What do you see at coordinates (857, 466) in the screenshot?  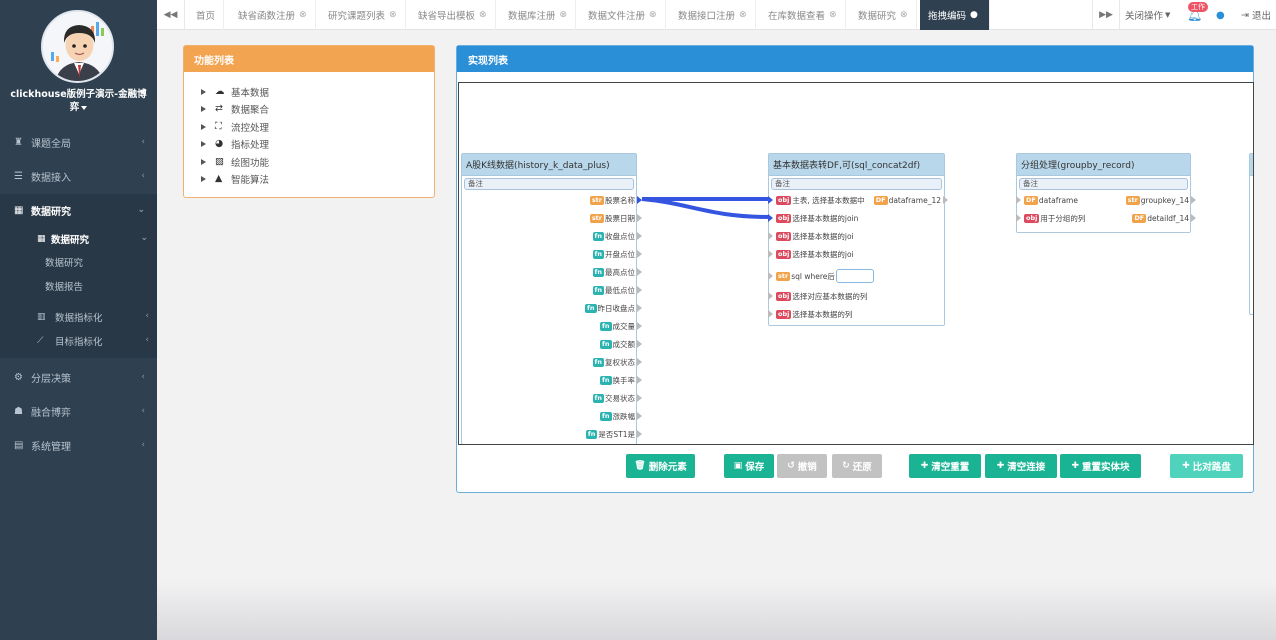 I see `redo-button: ↻ 还原` at bounding box center [857, 466].